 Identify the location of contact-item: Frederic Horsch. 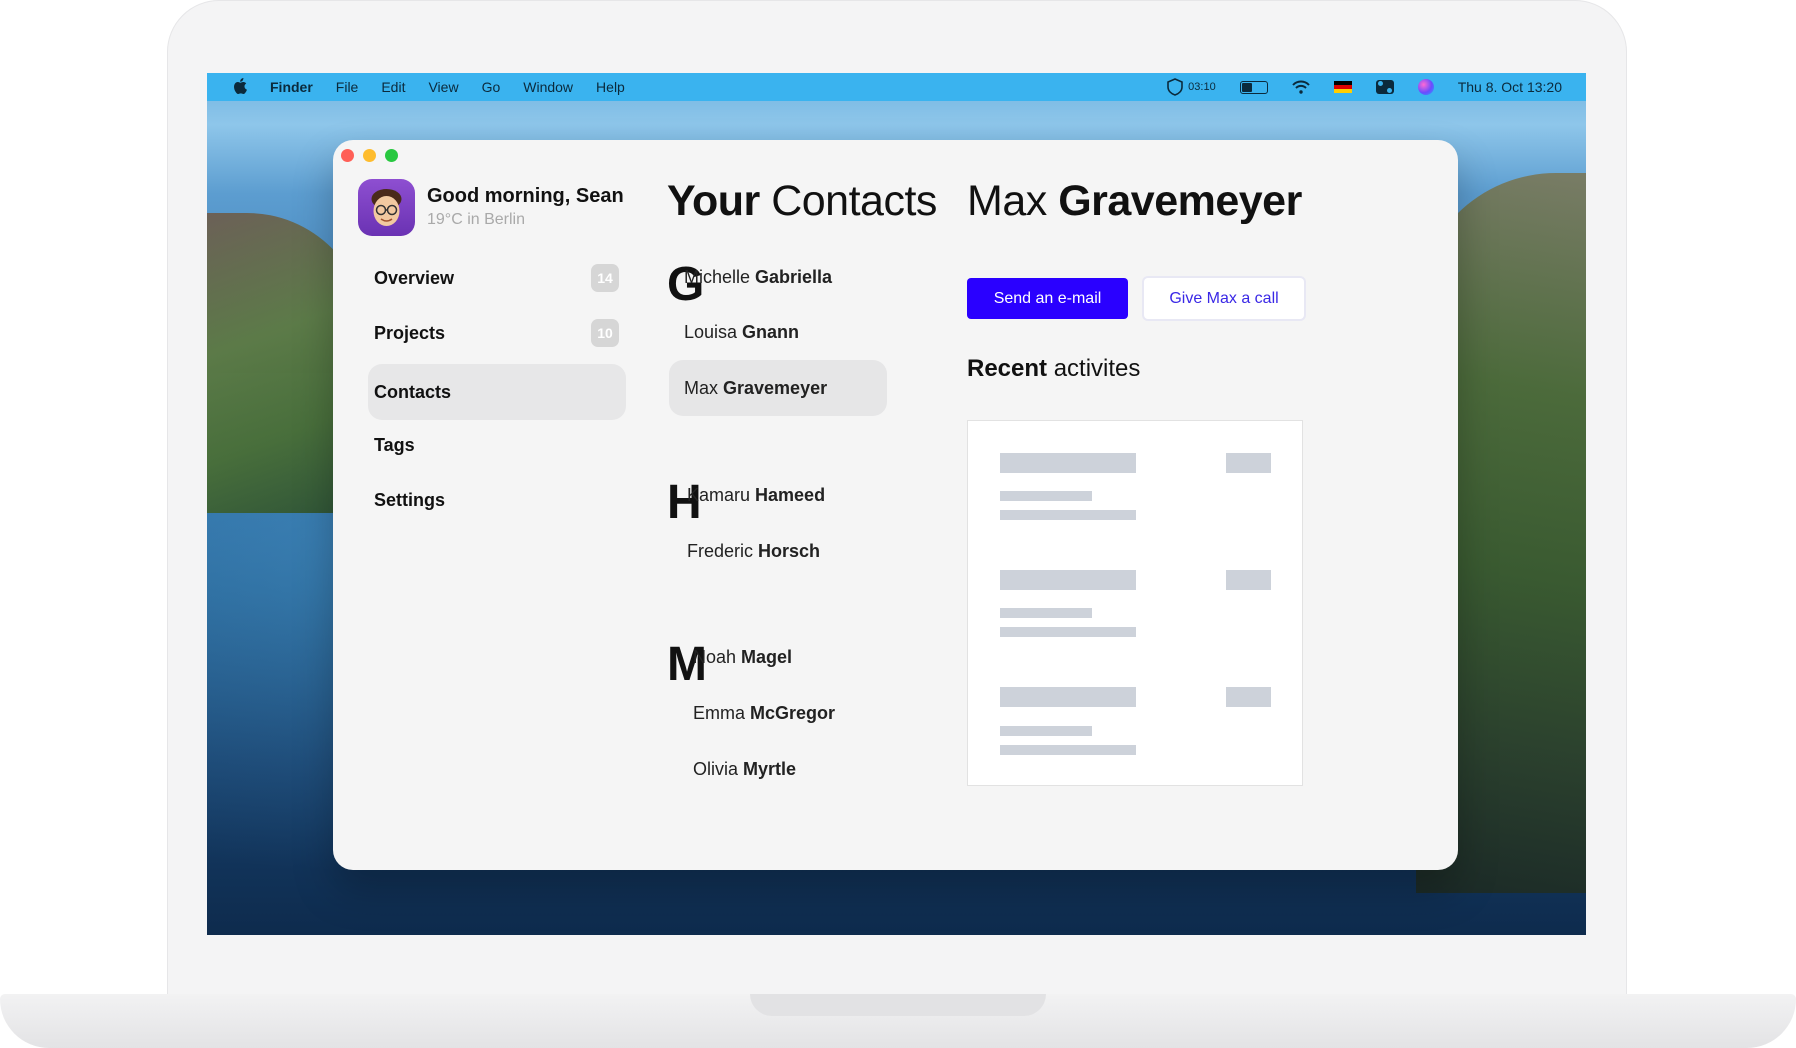
(746, 551).